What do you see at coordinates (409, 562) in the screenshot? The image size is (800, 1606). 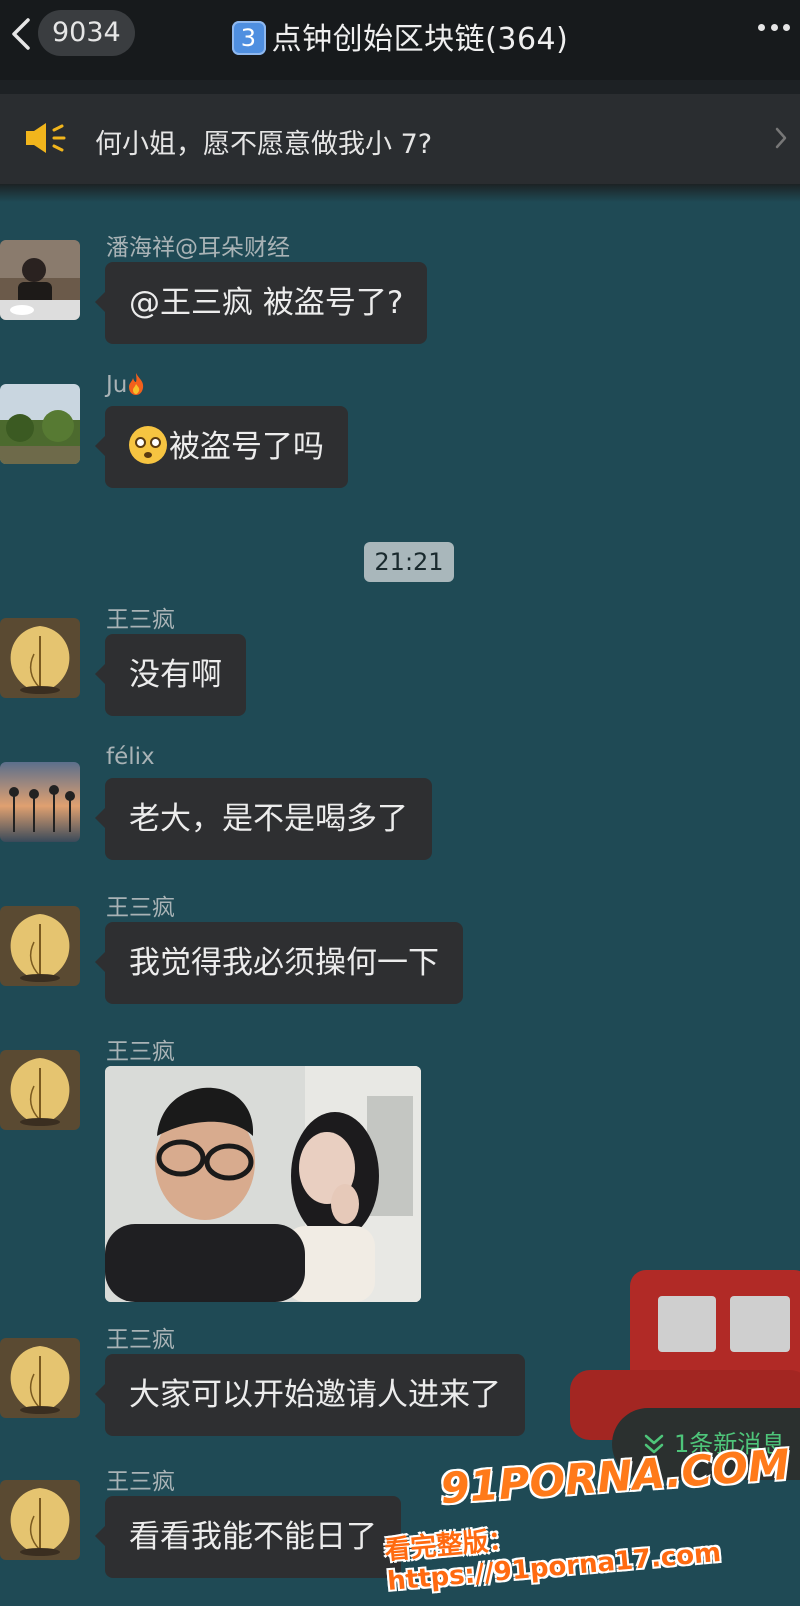 I see `timestamp: 21:21` at bounding box center [409, 562].